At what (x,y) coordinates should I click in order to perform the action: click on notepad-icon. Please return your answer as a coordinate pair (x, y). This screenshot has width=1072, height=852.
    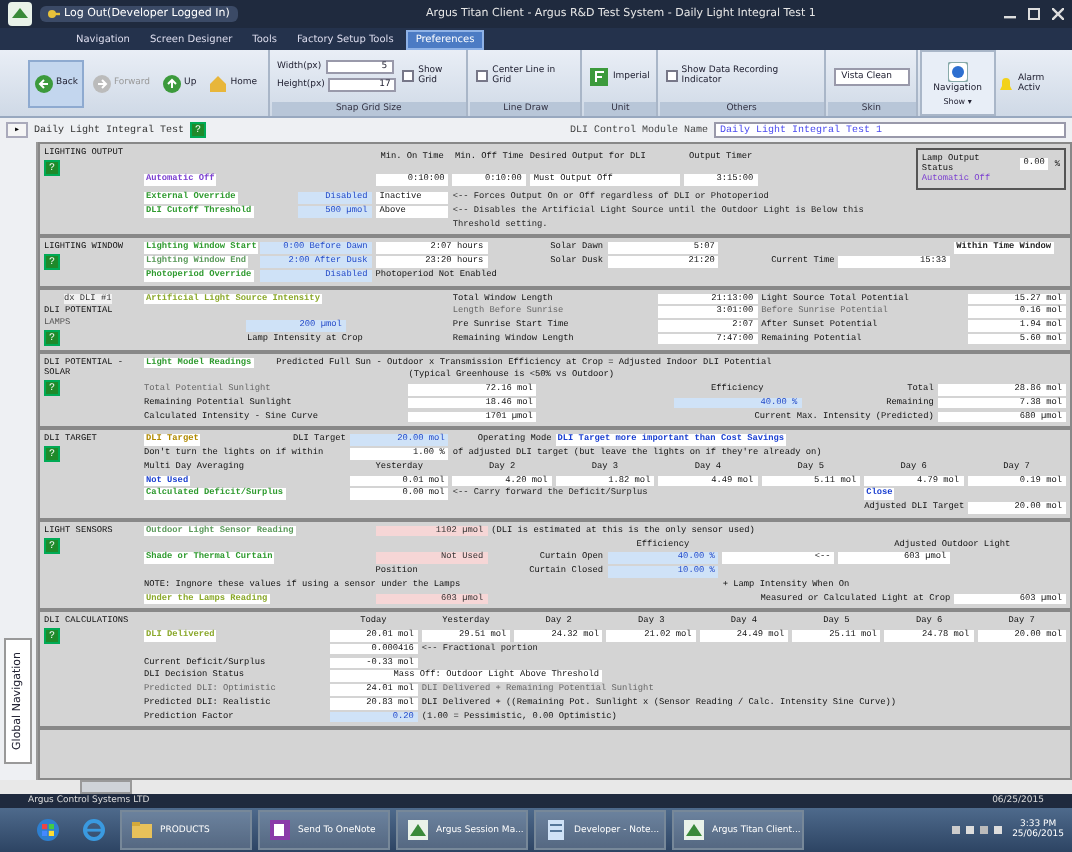
    Looking at the image, I should click on (556, 830).